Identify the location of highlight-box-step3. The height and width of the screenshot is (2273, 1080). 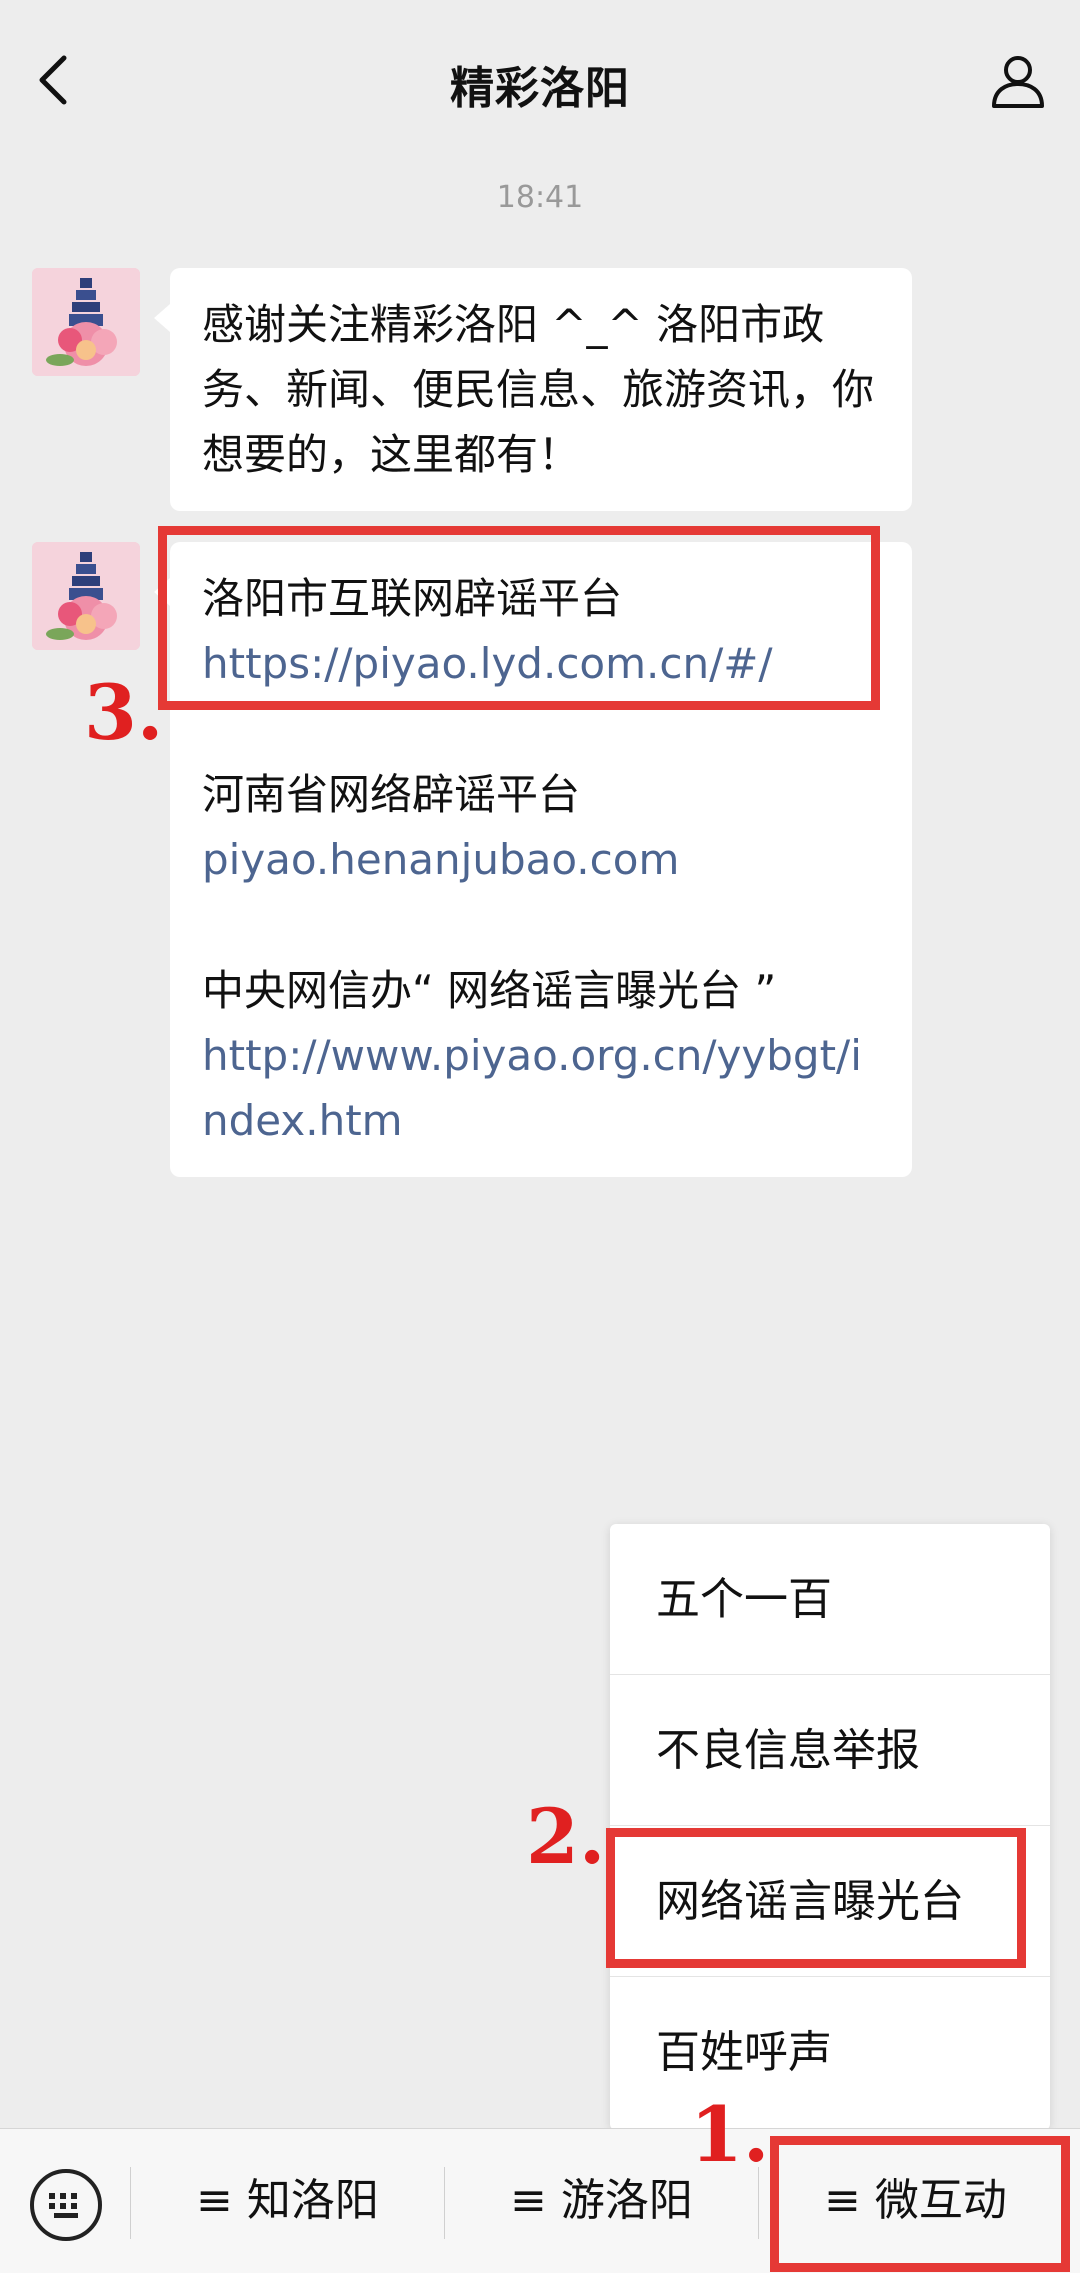
(519, 618).